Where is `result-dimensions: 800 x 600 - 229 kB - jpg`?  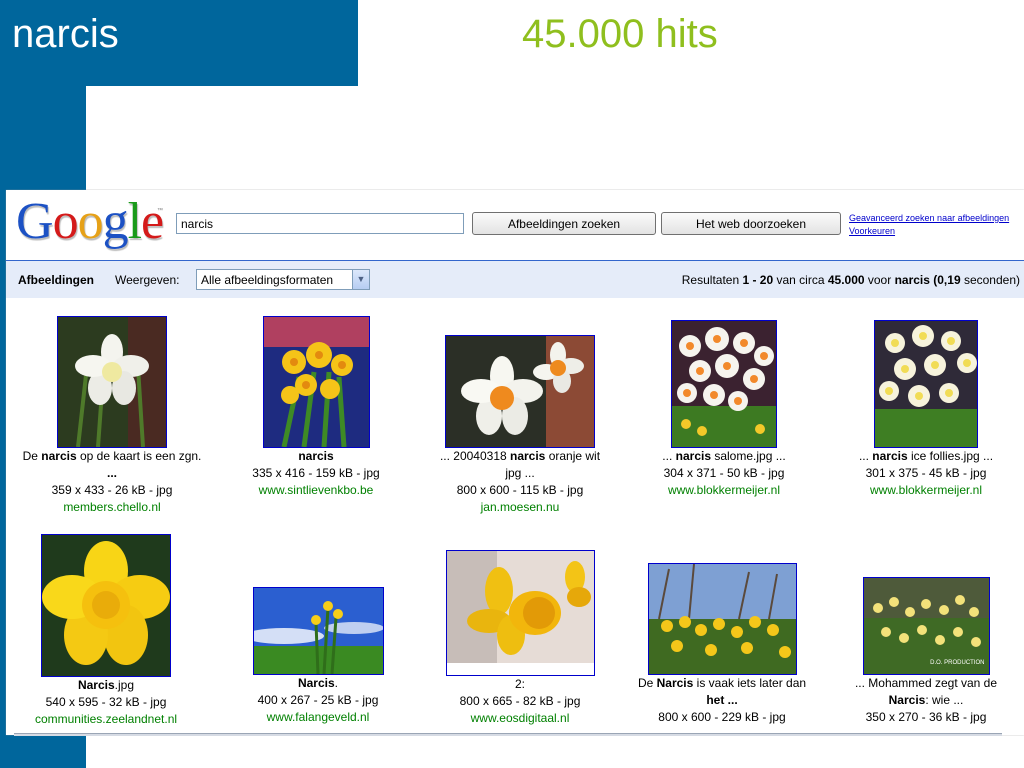 result-dimensions: 800 x 600 - 229 kB - jpg is located at coordinates (722, 717).